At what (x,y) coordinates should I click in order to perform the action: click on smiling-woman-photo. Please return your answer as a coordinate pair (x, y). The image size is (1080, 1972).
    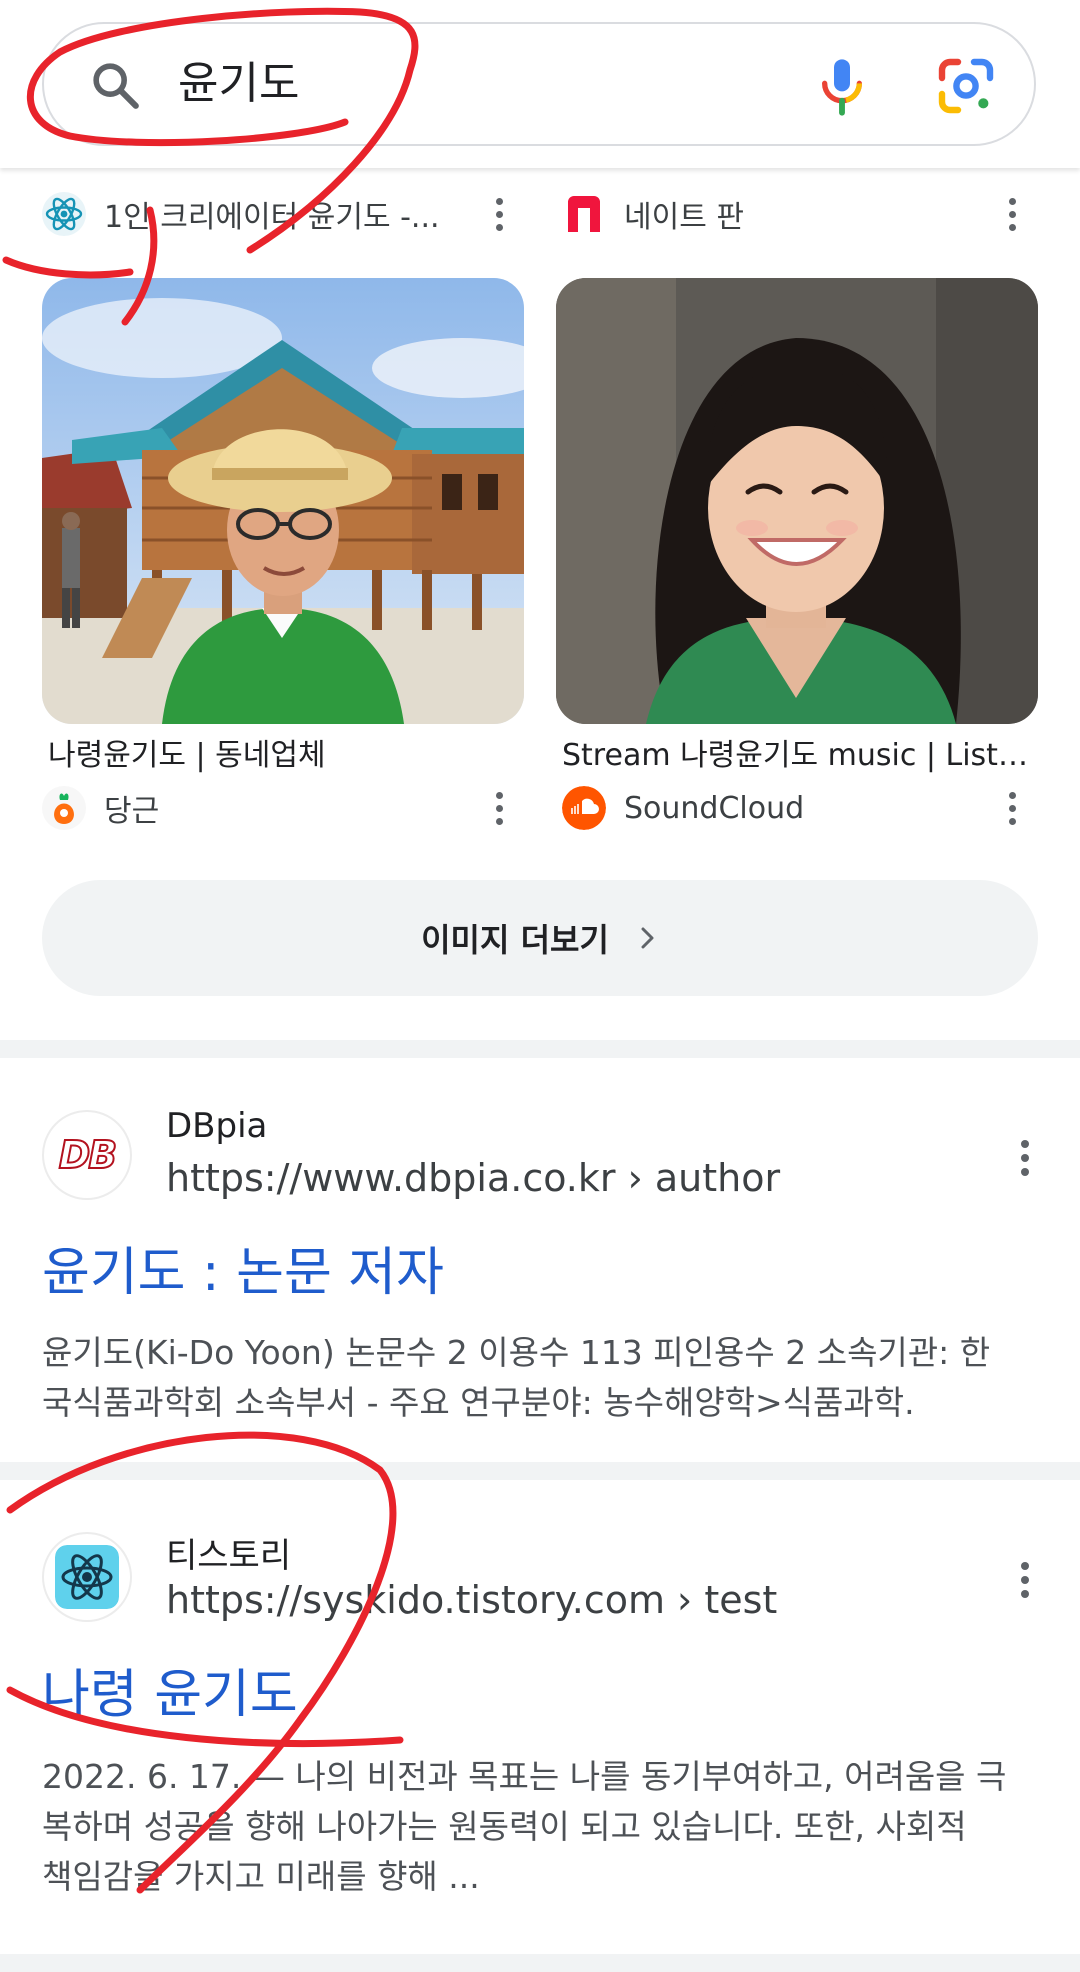
    Looking at the image, I should click on (797, 501).